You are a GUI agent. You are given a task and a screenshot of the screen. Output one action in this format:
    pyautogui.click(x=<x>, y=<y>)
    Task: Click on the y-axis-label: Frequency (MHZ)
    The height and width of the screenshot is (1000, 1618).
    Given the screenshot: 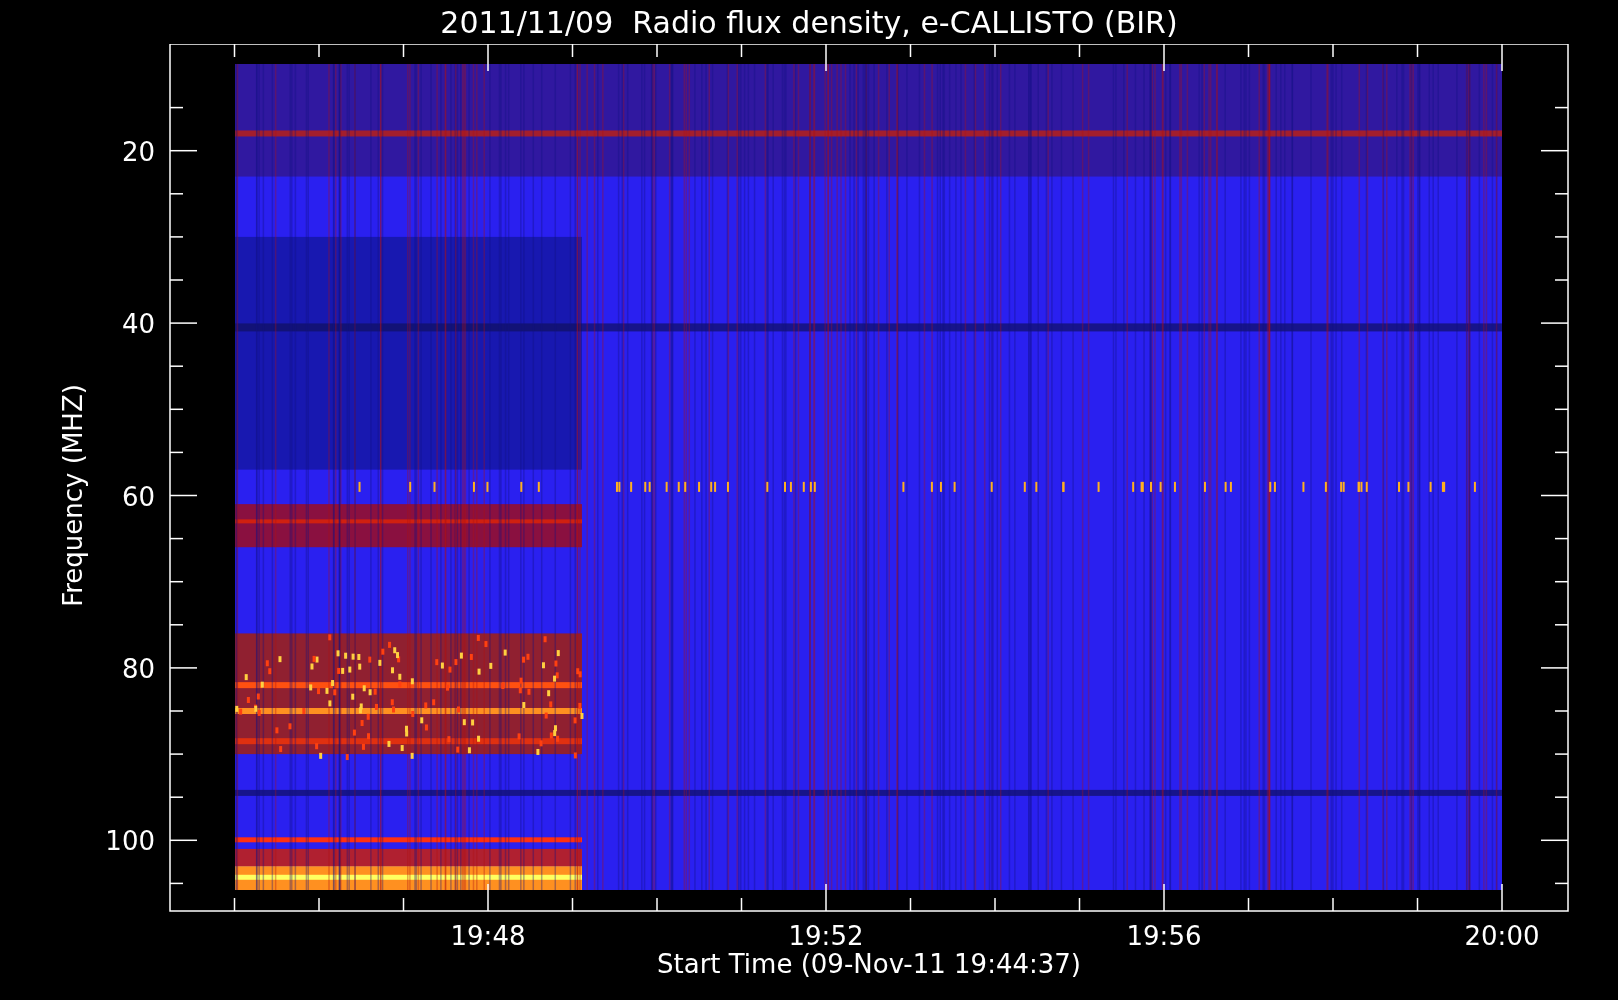 What is the action you would take?
    pyautogui.click(x=73, y=495)
    